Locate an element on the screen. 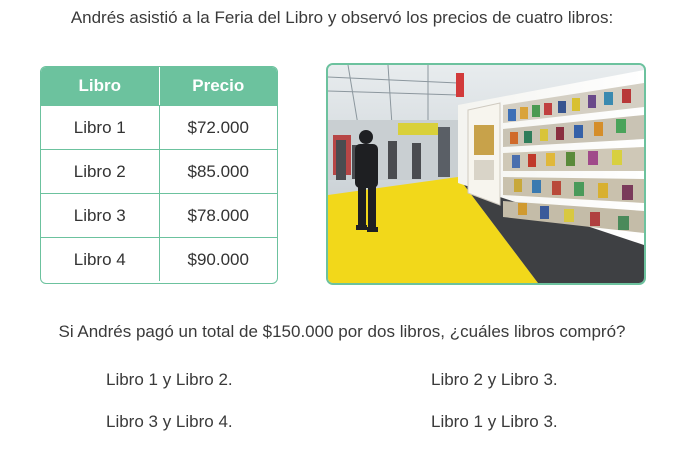  book-price: $78.000 is located at coordinates (218, 215).